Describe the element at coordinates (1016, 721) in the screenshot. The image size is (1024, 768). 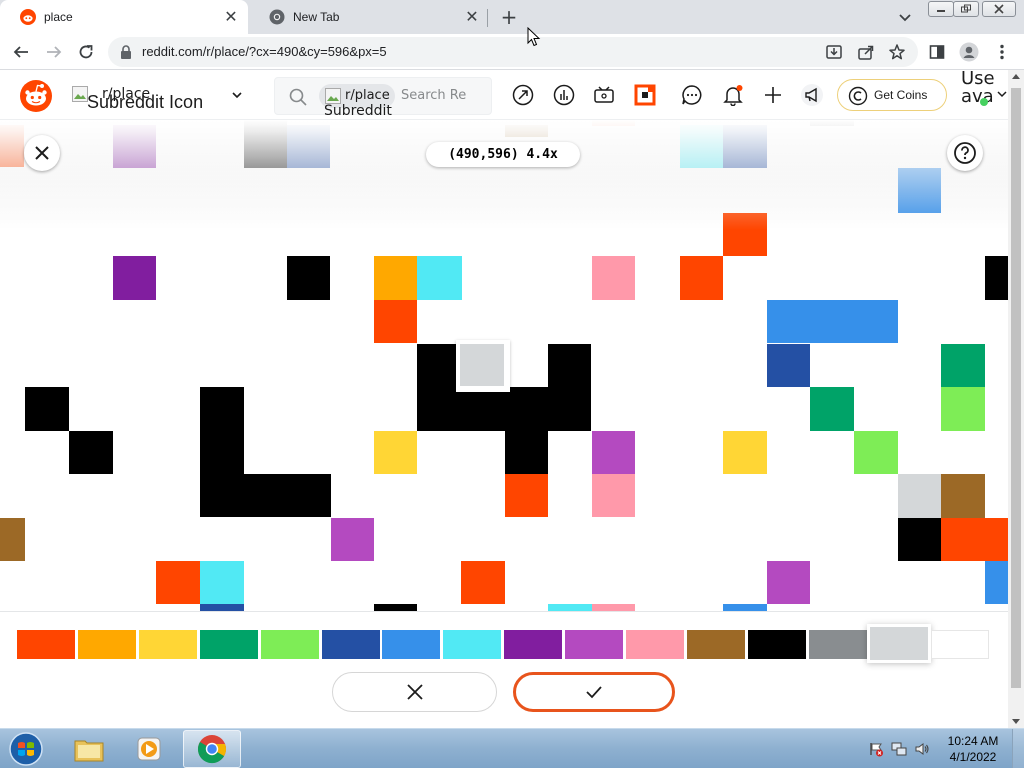
I see `scroll-down-arrow-icon` at that location.